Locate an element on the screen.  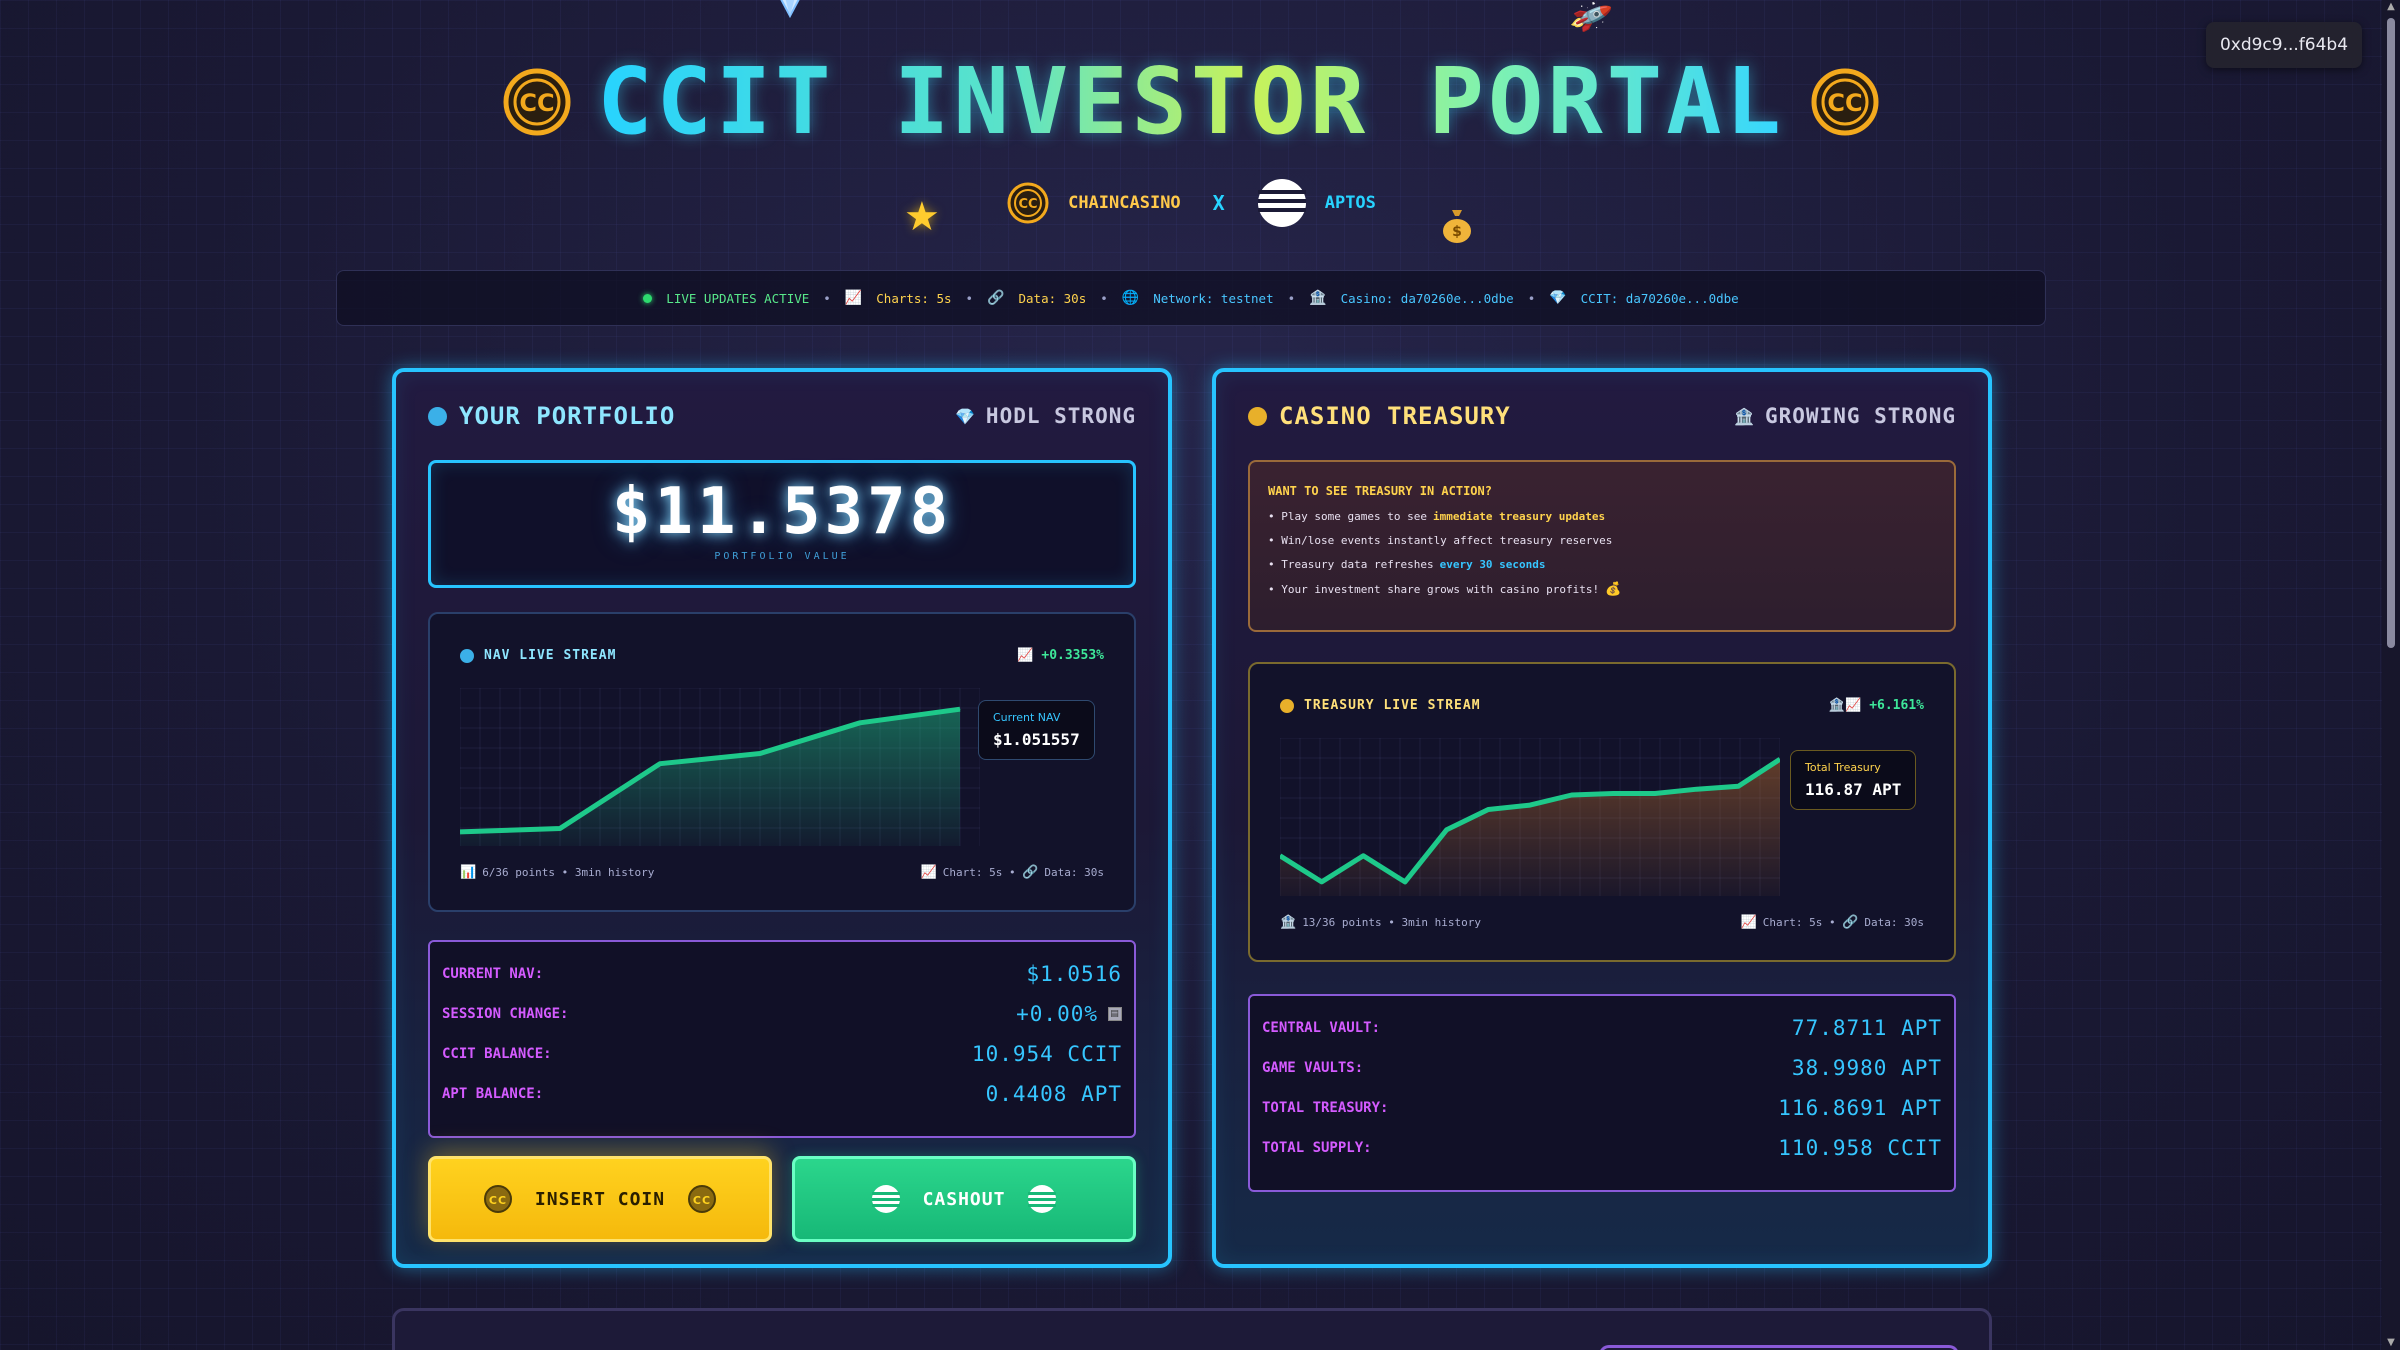
chart-icon: ▤ is located at coordinates (1115, 1014).